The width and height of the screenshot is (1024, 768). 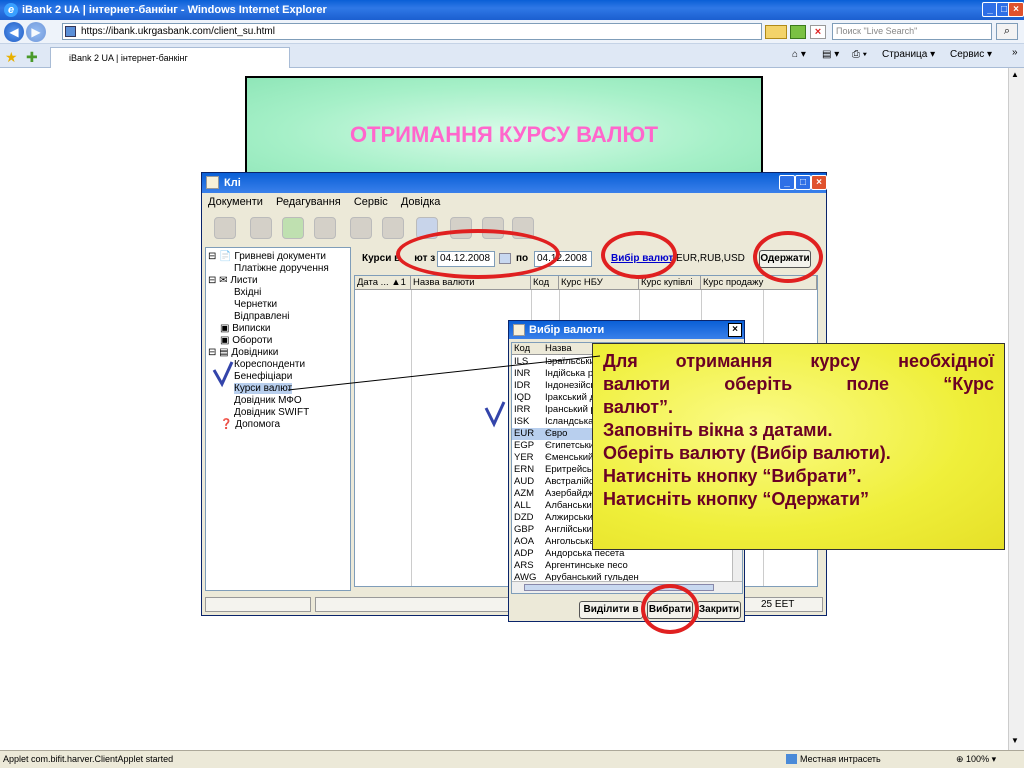 What do you see at coordinates (788, 257) in the screenshot?
I see `highlight-ring-get-button` at bounding box center [788, 257].